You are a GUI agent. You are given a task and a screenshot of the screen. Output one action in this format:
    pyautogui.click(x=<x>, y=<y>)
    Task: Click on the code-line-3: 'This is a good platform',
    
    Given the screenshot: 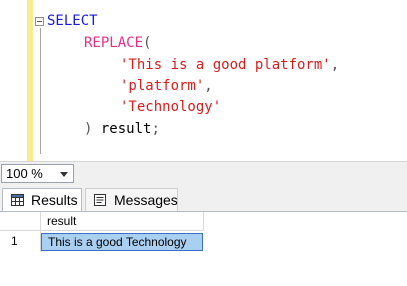 What is the action you would take?
    pyautogui.click(x=230, y=65)
    